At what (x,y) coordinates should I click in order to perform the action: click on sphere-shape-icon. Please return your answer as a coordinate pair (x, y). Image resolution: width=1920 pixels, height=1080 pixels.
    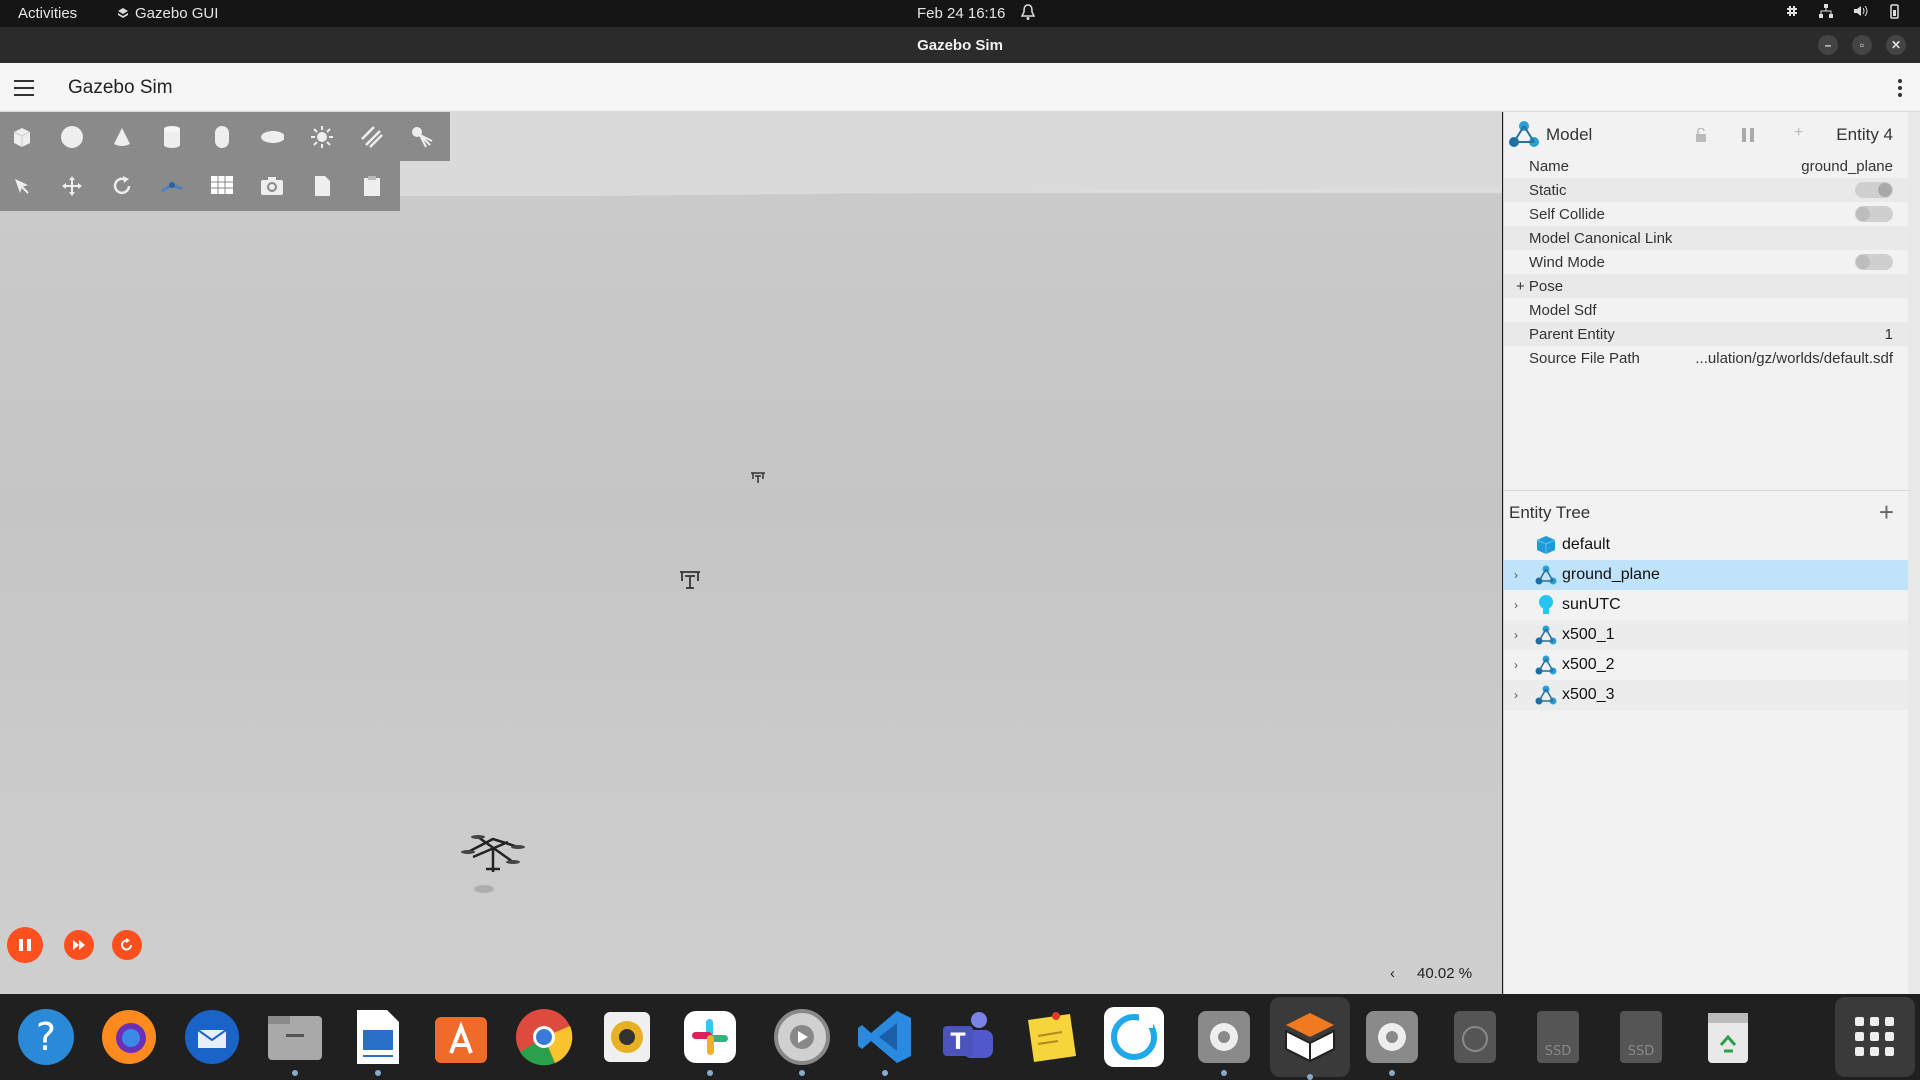
    Looking at the image, I should click on (72, 137).